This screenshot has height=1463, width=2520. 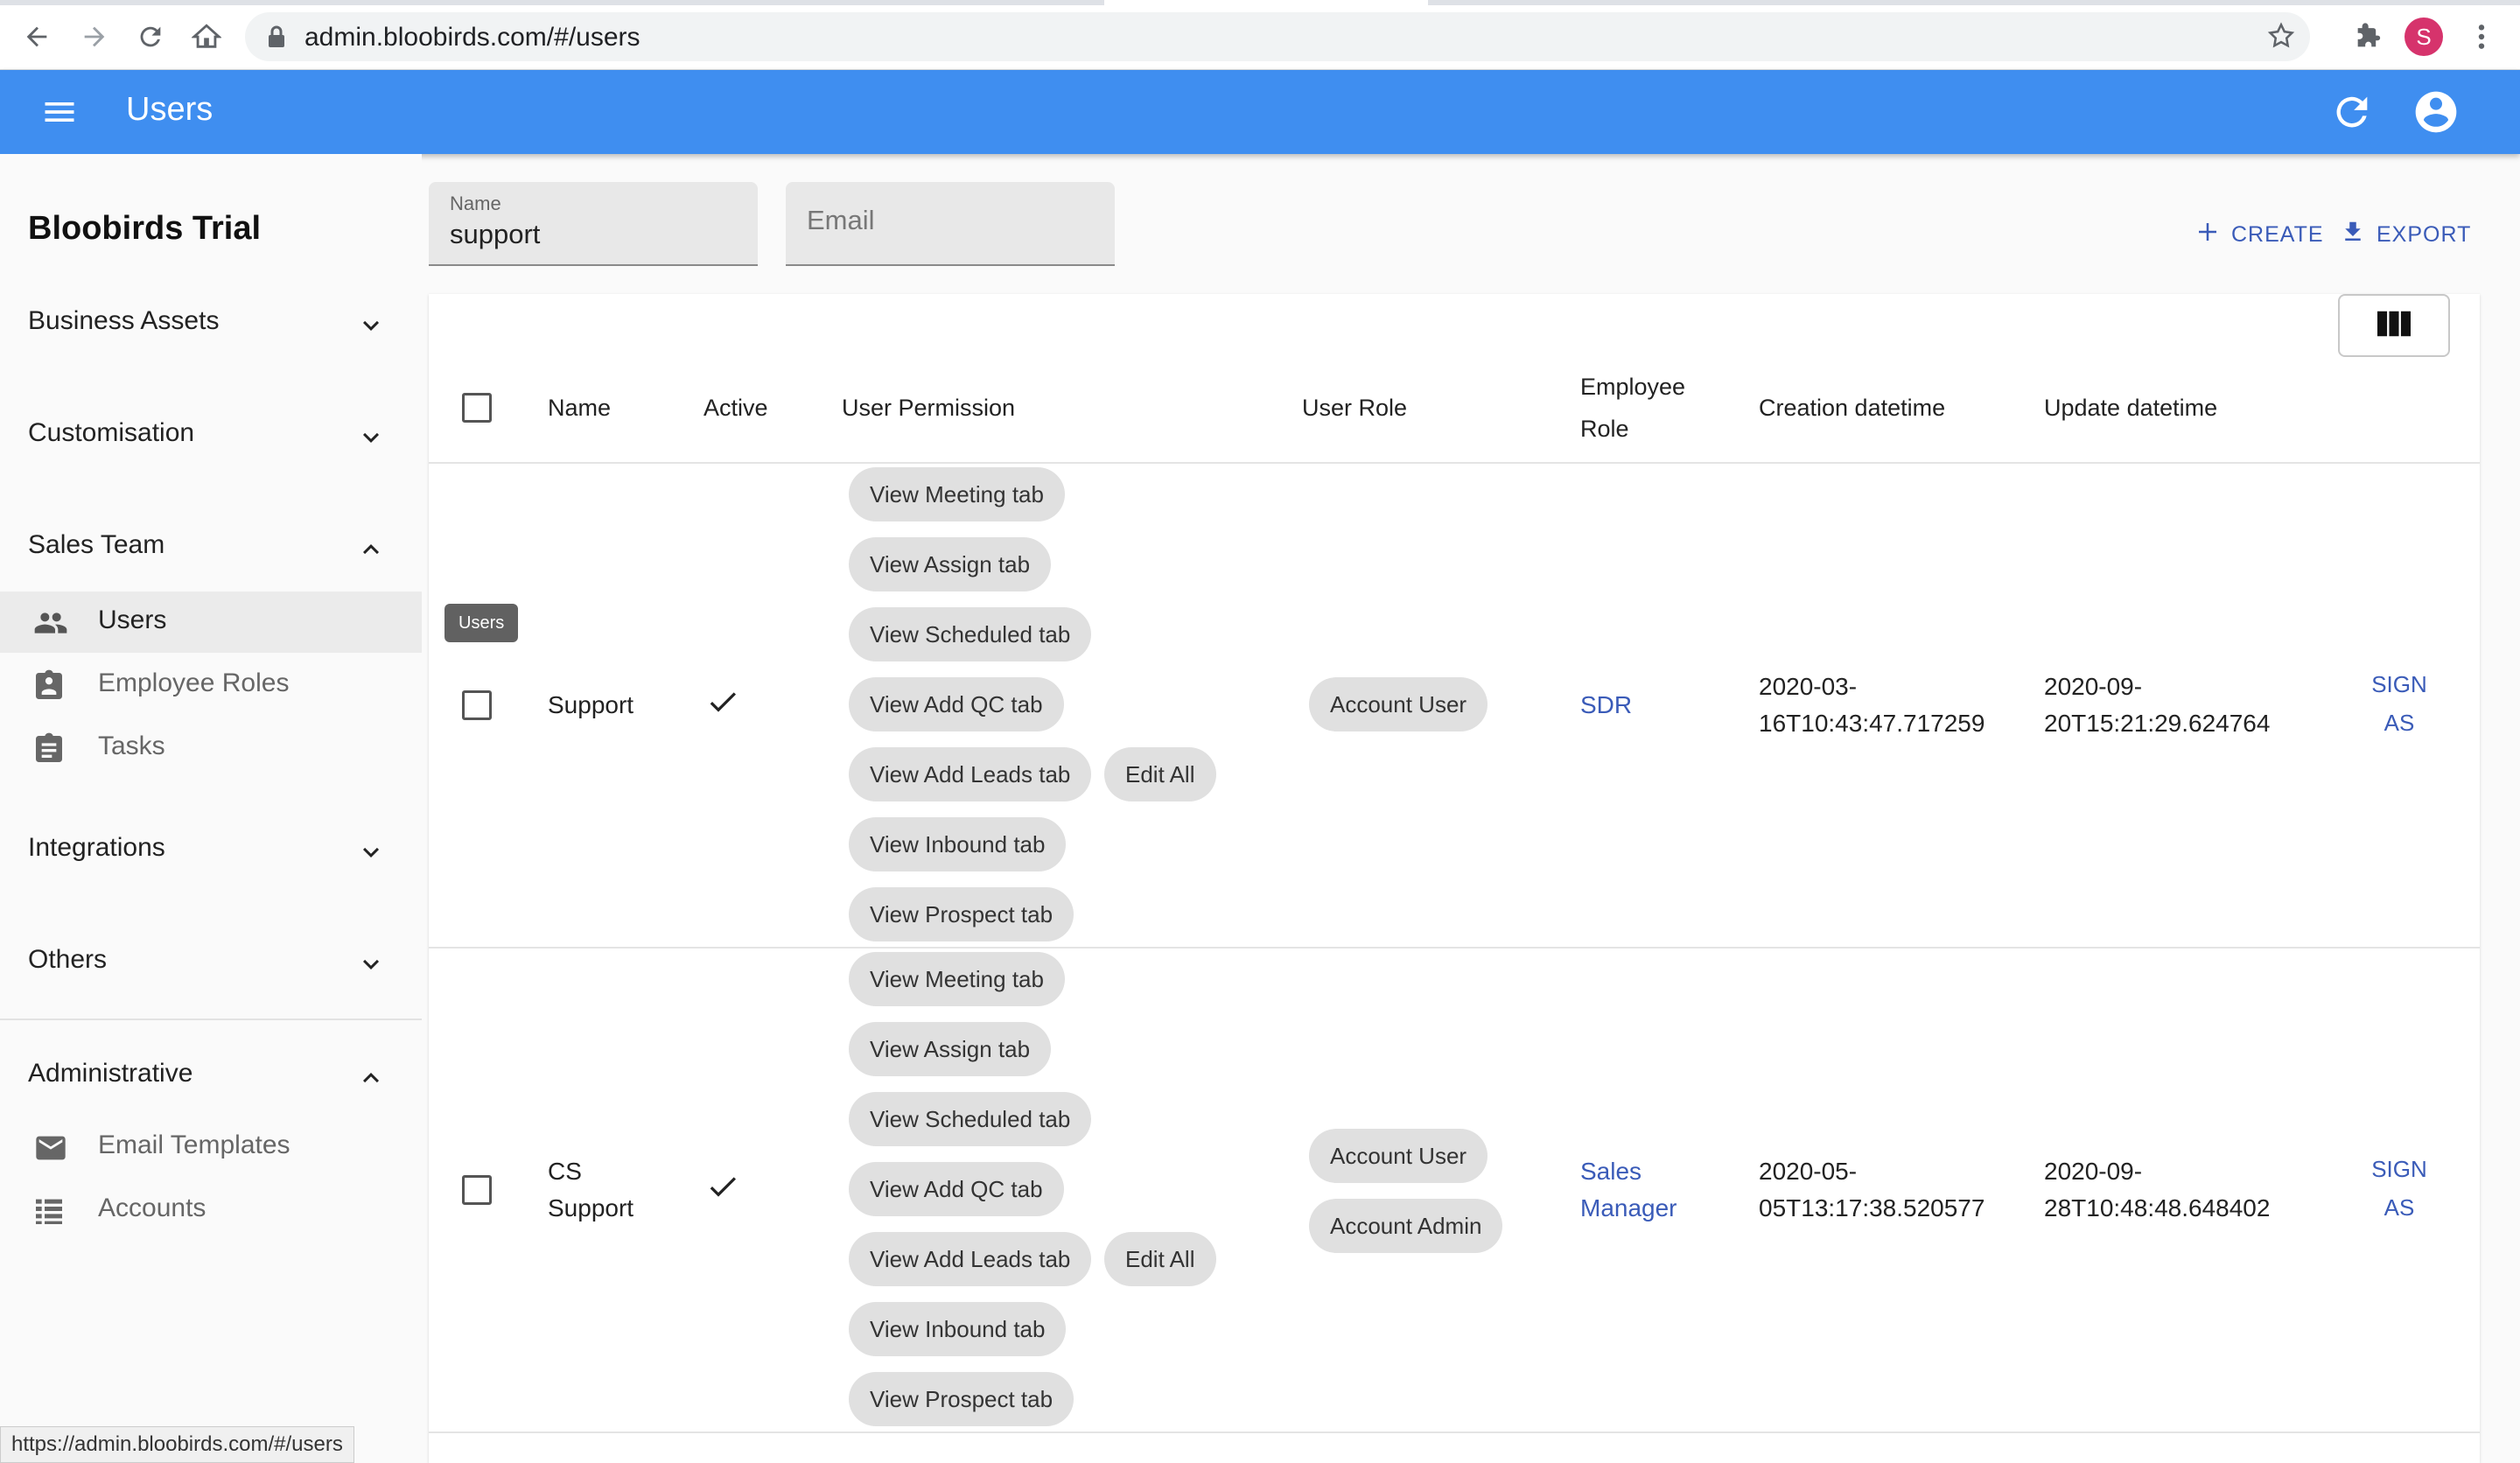 I want to click on envelope-icon, so click(x=51, y=1150).